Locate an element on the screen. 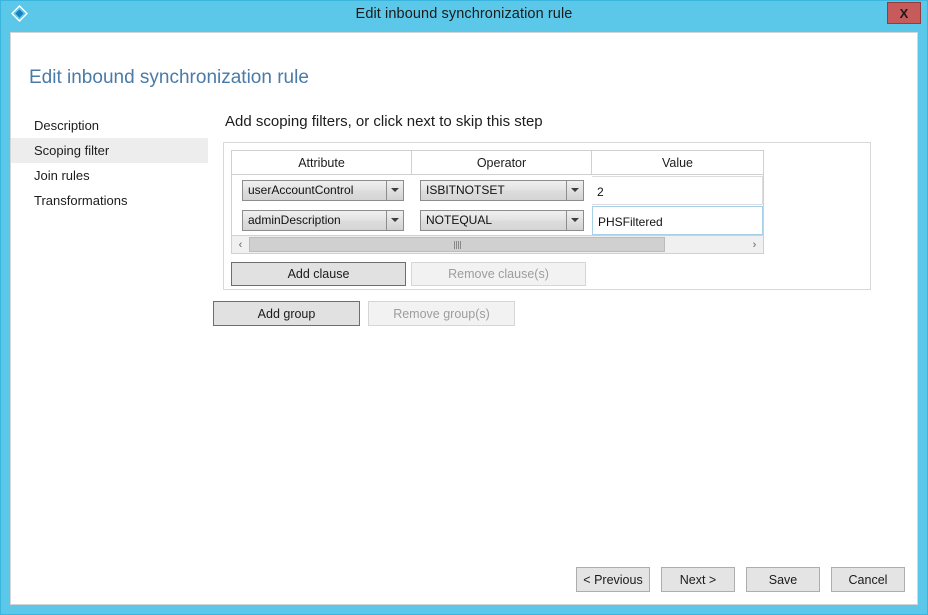 The width and height of the screenshot is (928, 615). table-row: adminDescription NOTEQUAL is located at coordinates (497, 220).